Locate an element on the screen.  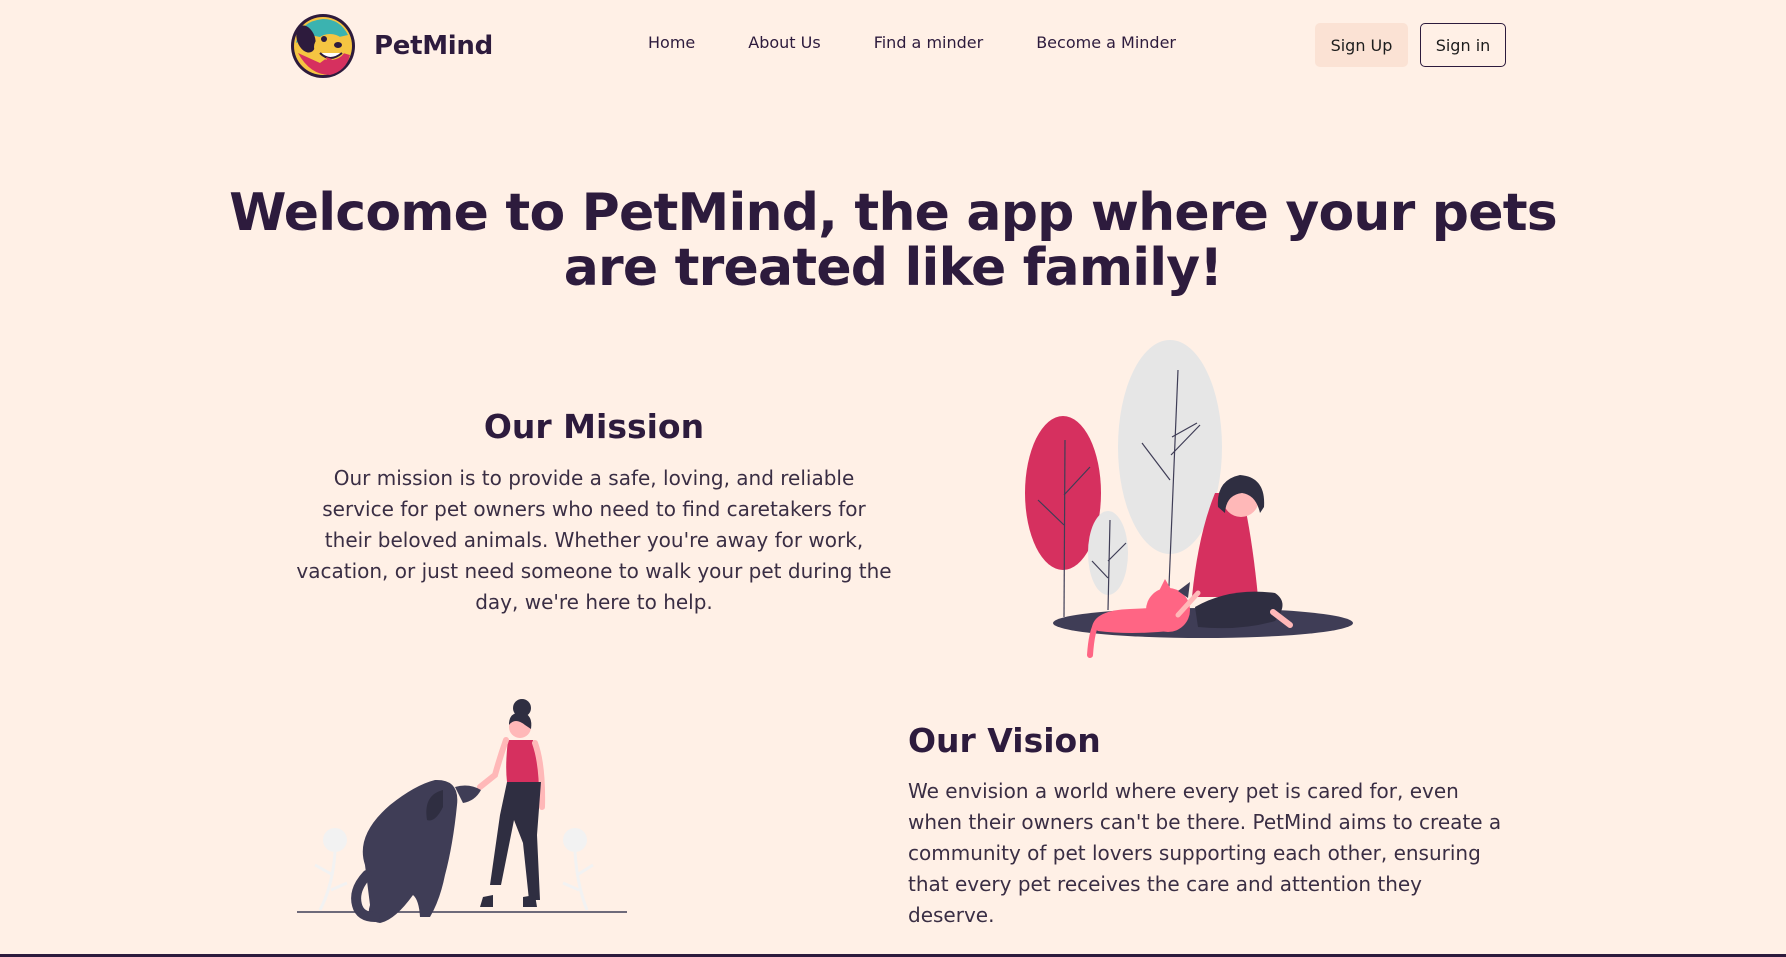
dog-face-logo-icon is located at coordinates (323, 46).